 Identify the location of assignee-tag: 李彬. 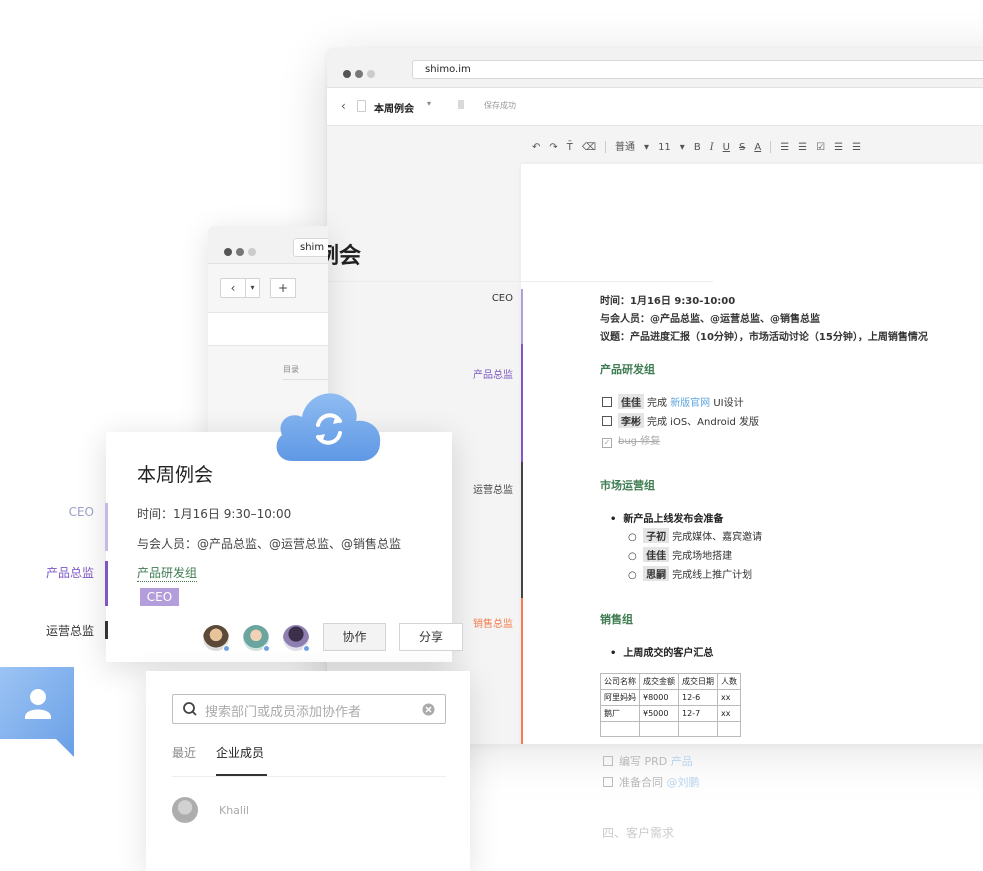
(631, 420).